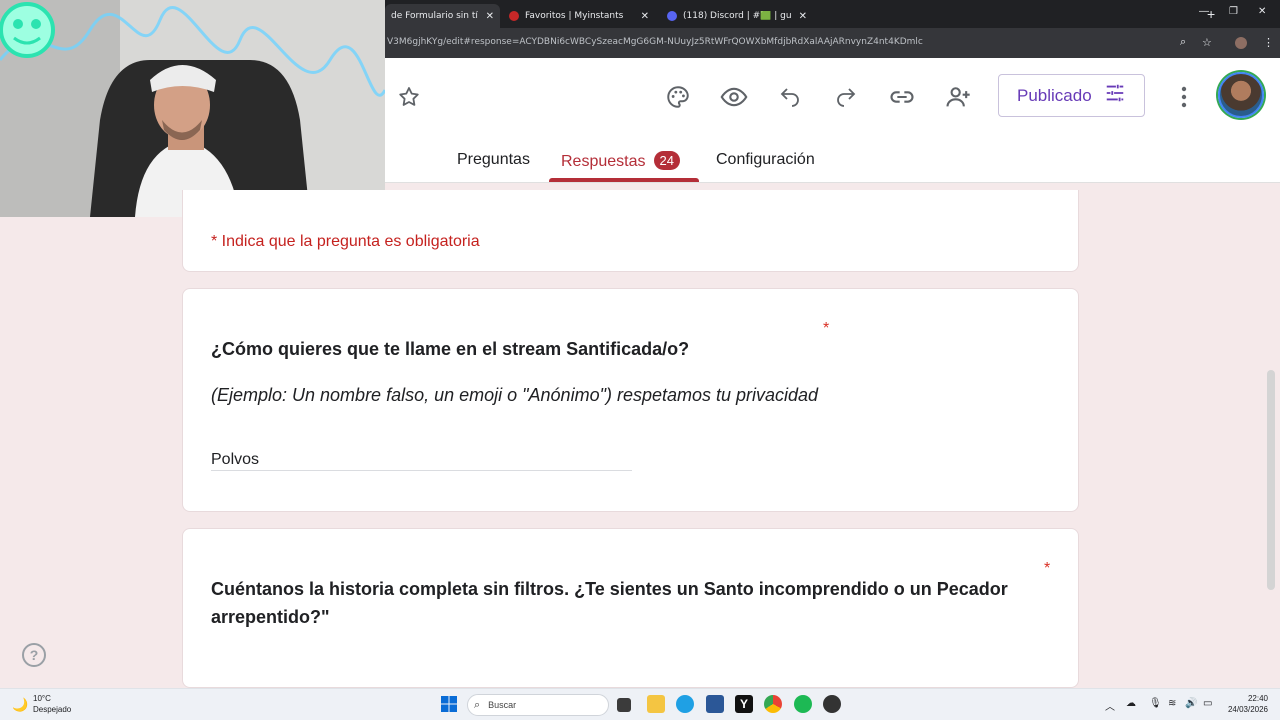 The image size is (1280, 720). What do you see at coordinates (574, 16) in the screenshot?
I see `tab-myinstants-label: Favoritos | Myinstants` at bounding box center [574, 16].